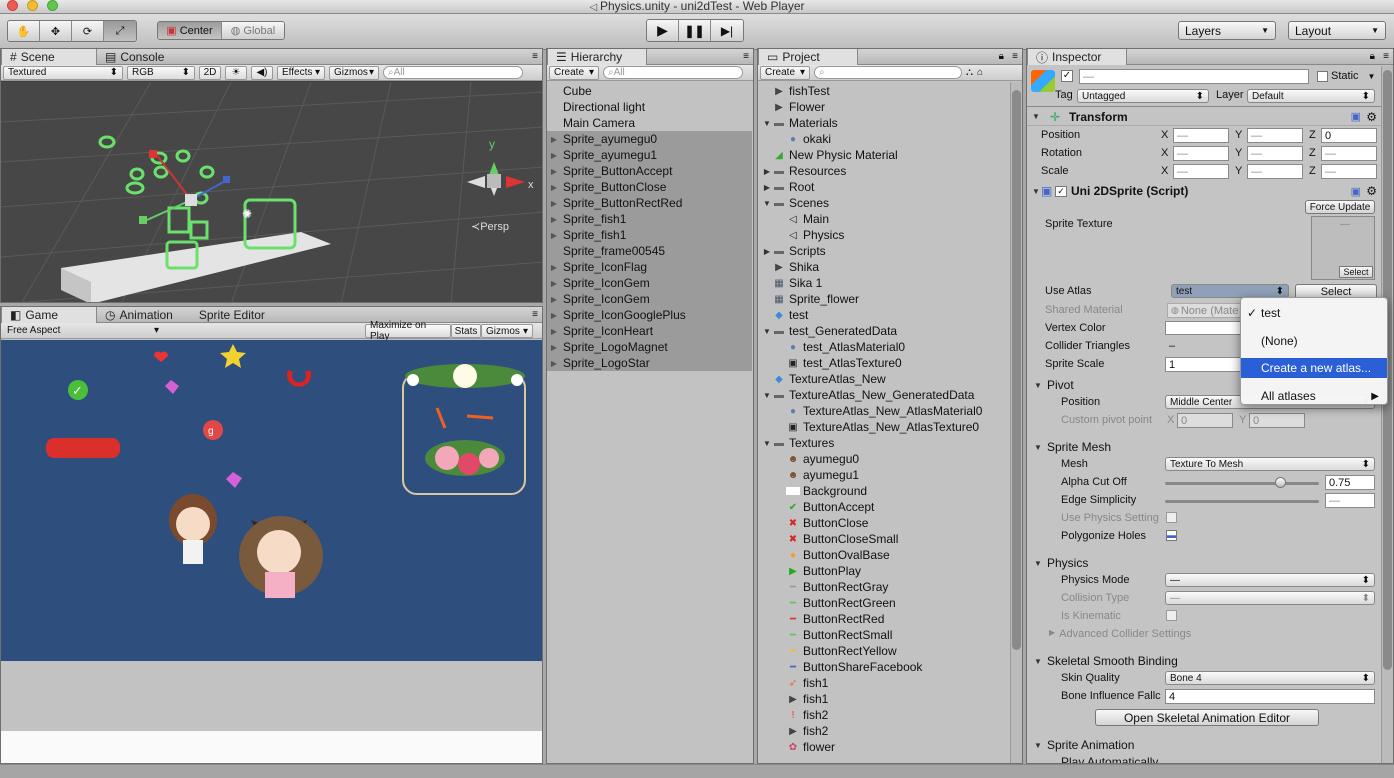 The image size is (1394, 778). I want to click on project-item: ━ ButtonRectRed, so click(884, 619).